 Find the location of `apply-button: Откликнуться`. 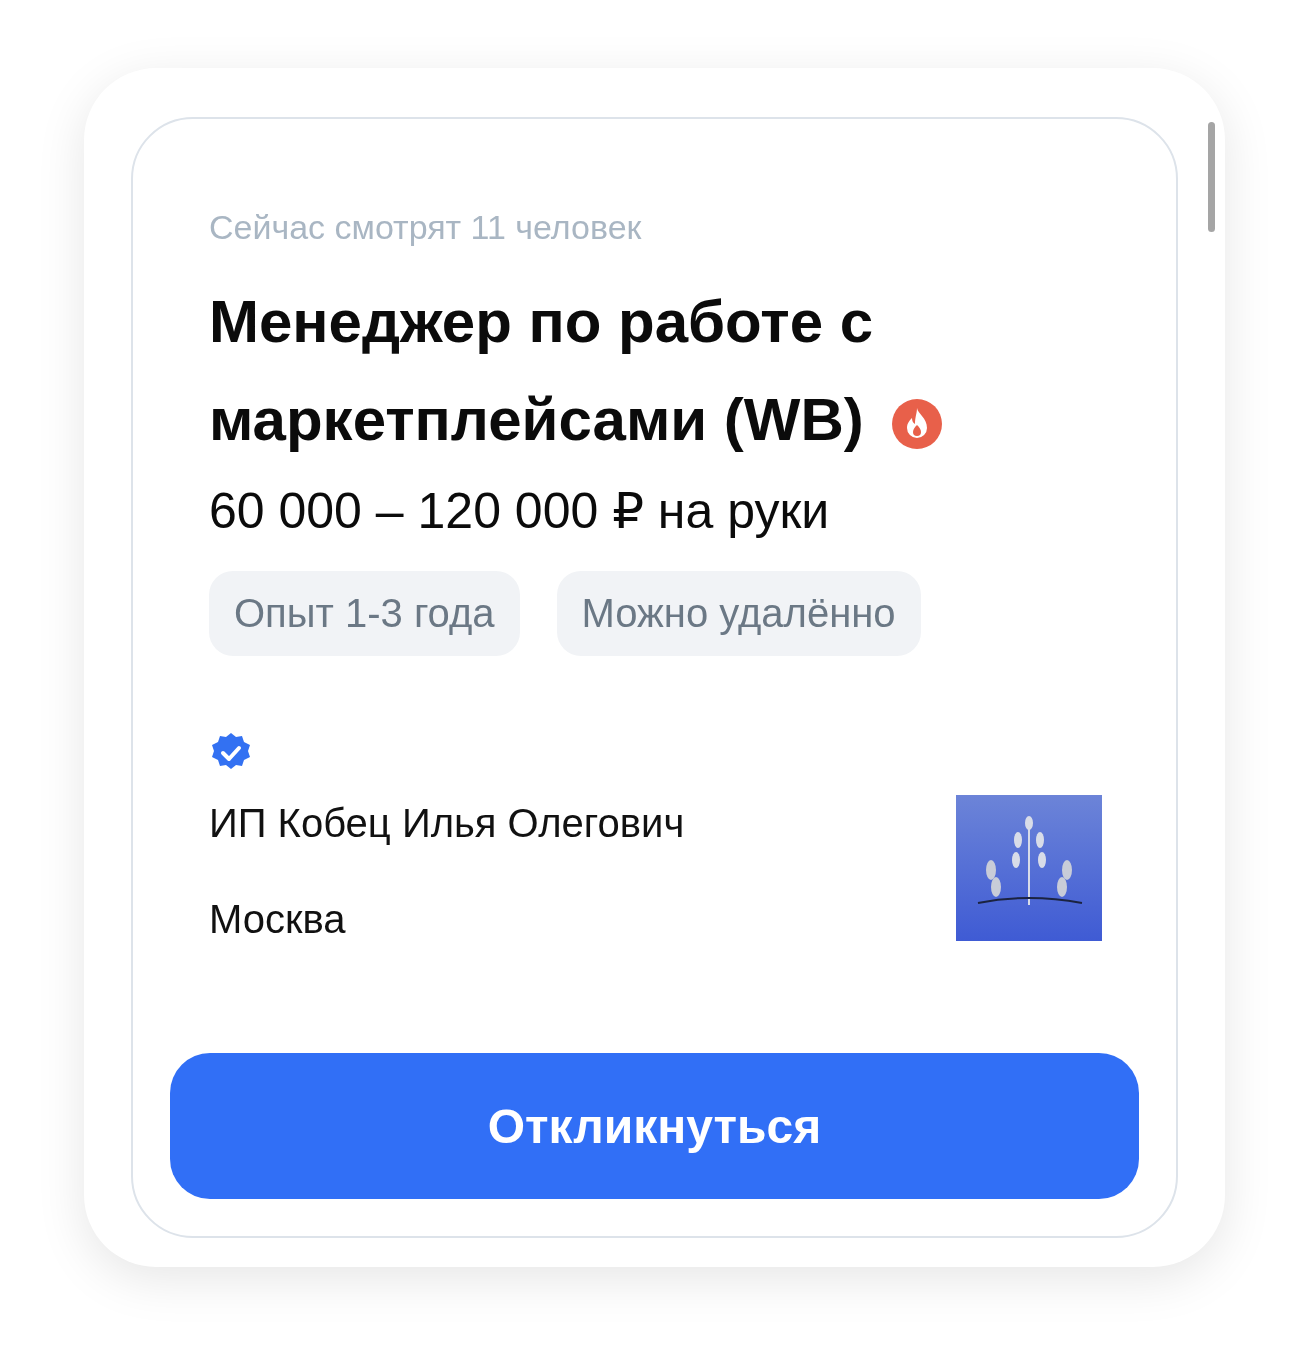

apply-button: Откликнуться is located at coordinates (654, 1126).